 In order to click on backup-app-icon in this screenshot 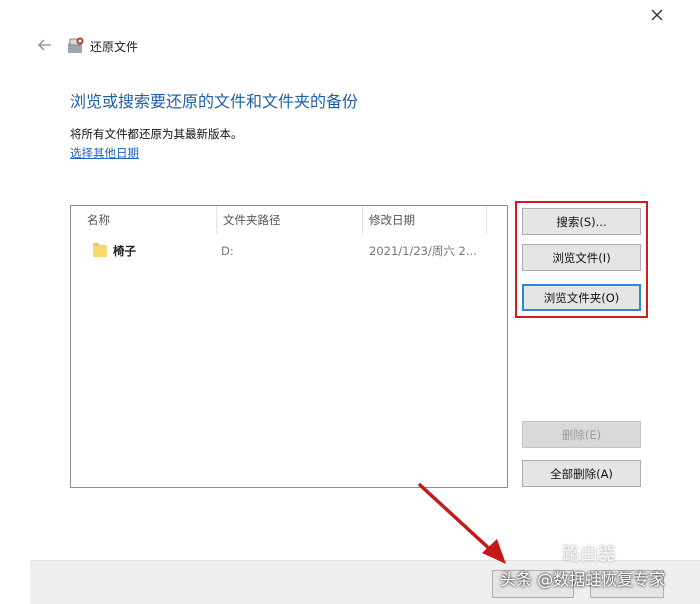, I will do `click(76, 46)`.